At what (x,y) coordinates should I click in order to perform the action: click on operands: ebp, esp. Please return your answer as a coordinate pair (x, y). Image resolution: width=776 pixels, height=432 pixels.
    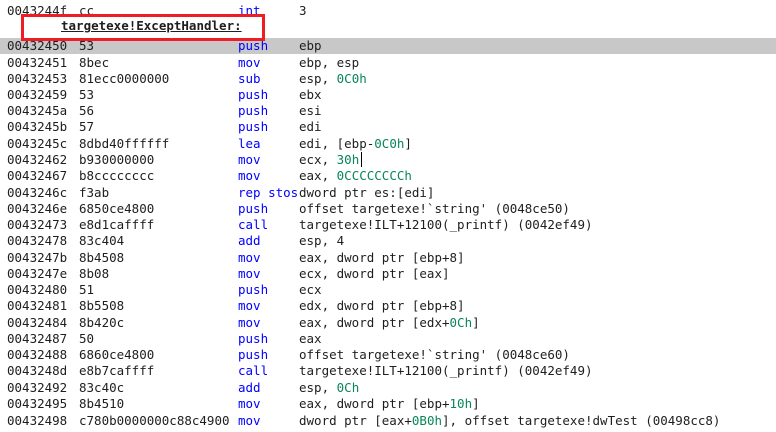
    Looking at the image, I should click on (329, 63).